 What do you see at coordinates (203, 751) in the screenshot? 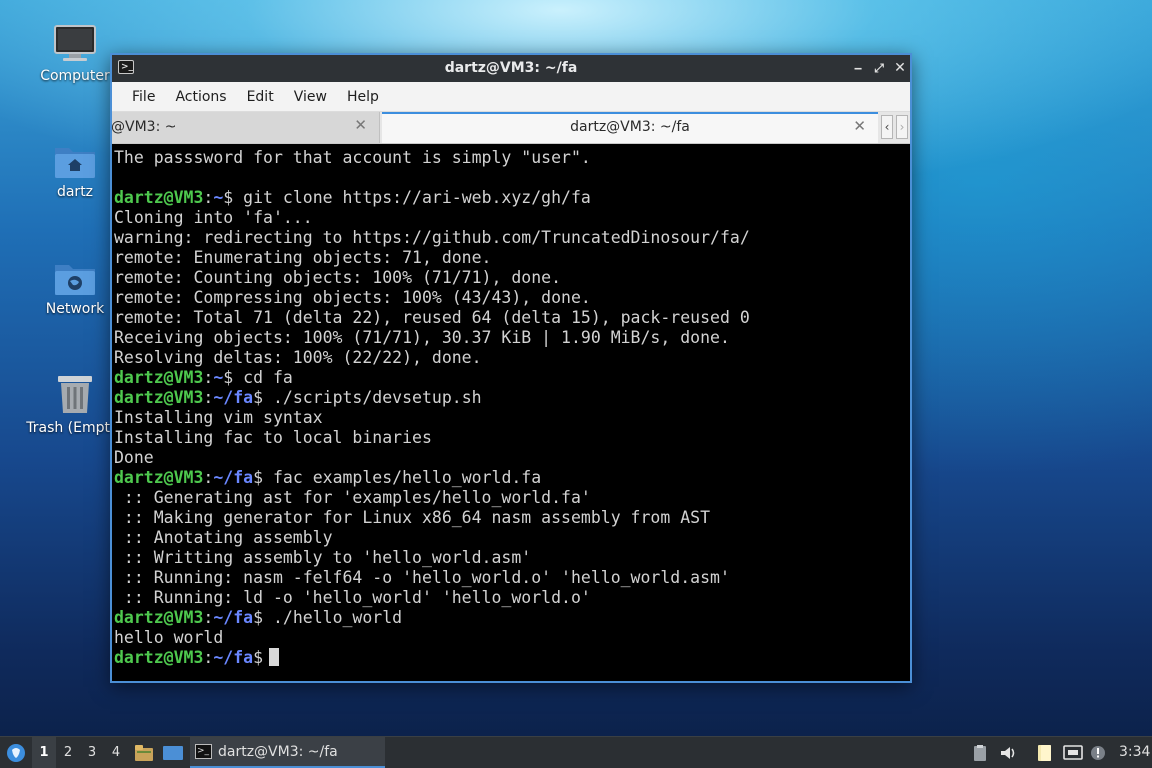
I see `terminal-icon: >_` at bounding box center [203, 751].